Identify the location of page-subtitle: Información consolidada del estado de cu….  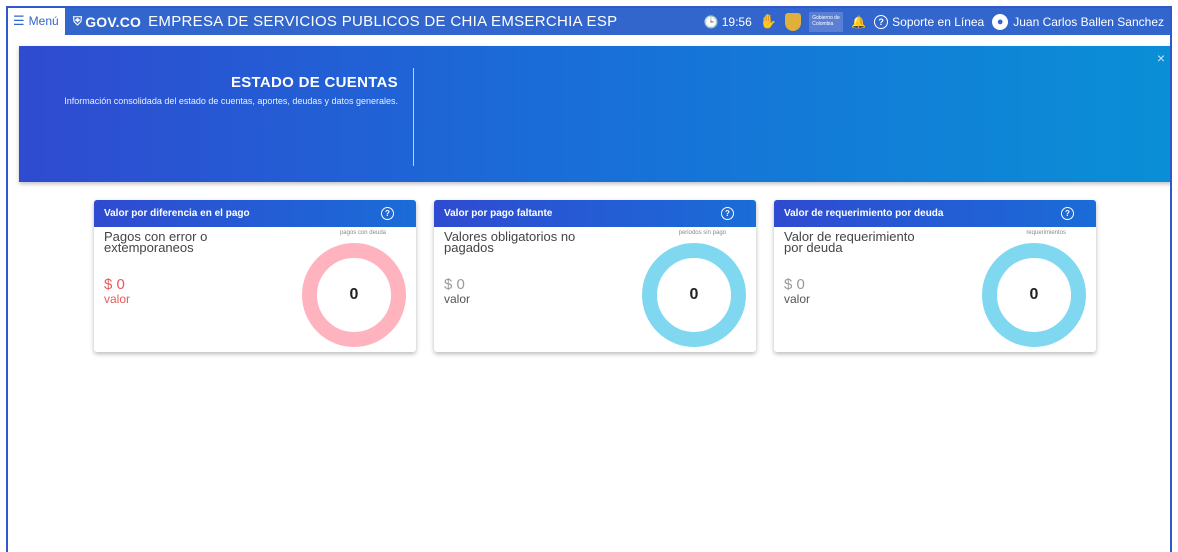
(231, 101).